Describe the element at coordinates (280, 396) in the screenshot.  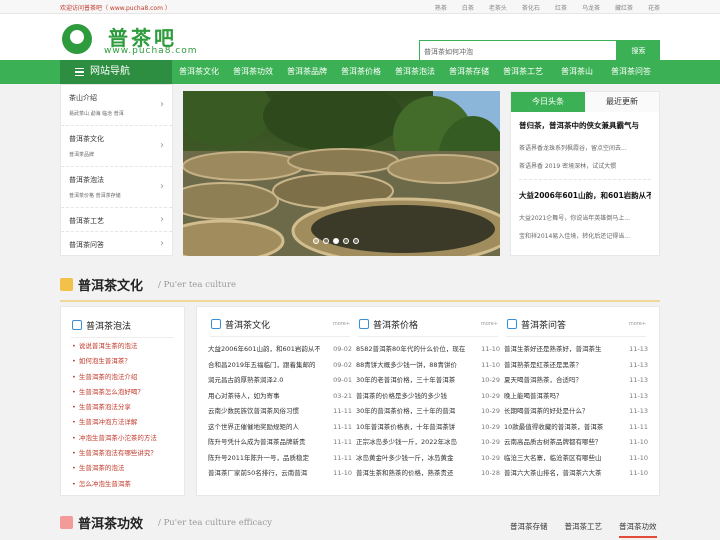
I see `list-item: 用心对茶待人，如为寄事 03-21` at that location.